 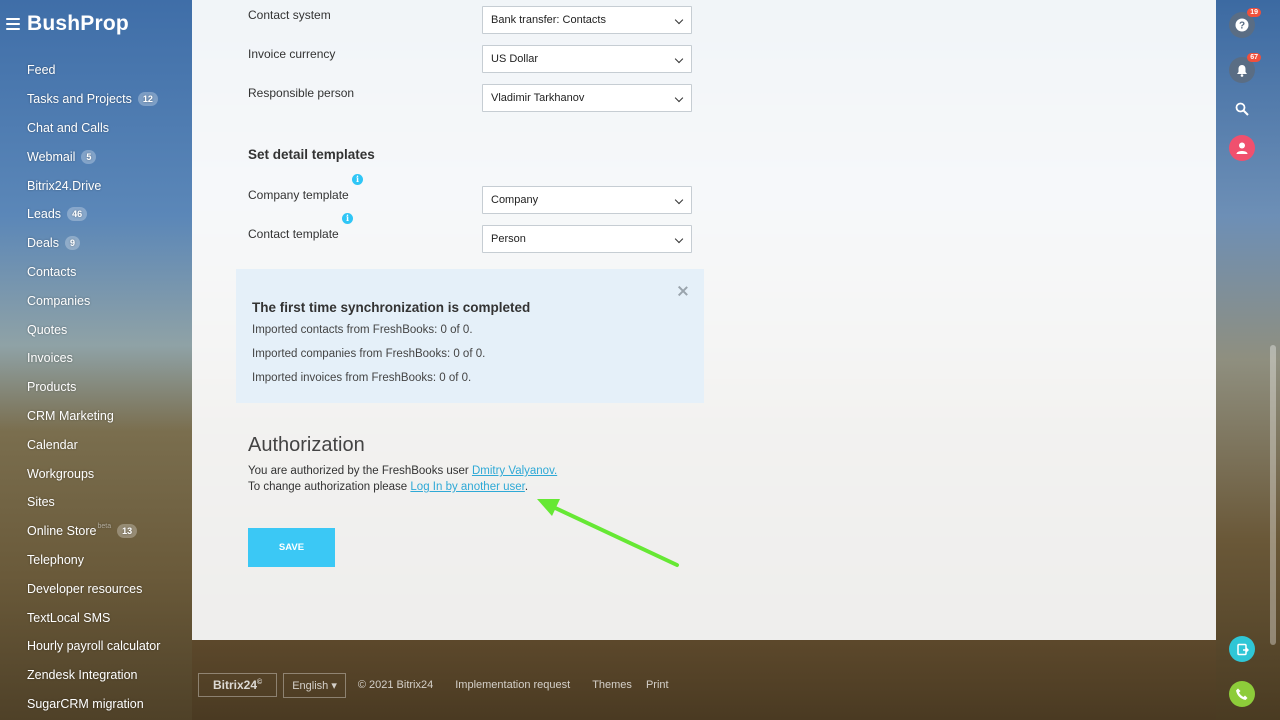 What do you see at coordinates (291, 547) in the screenshot?
I see `save-button: SAVE` at bounding box center [291, 547].